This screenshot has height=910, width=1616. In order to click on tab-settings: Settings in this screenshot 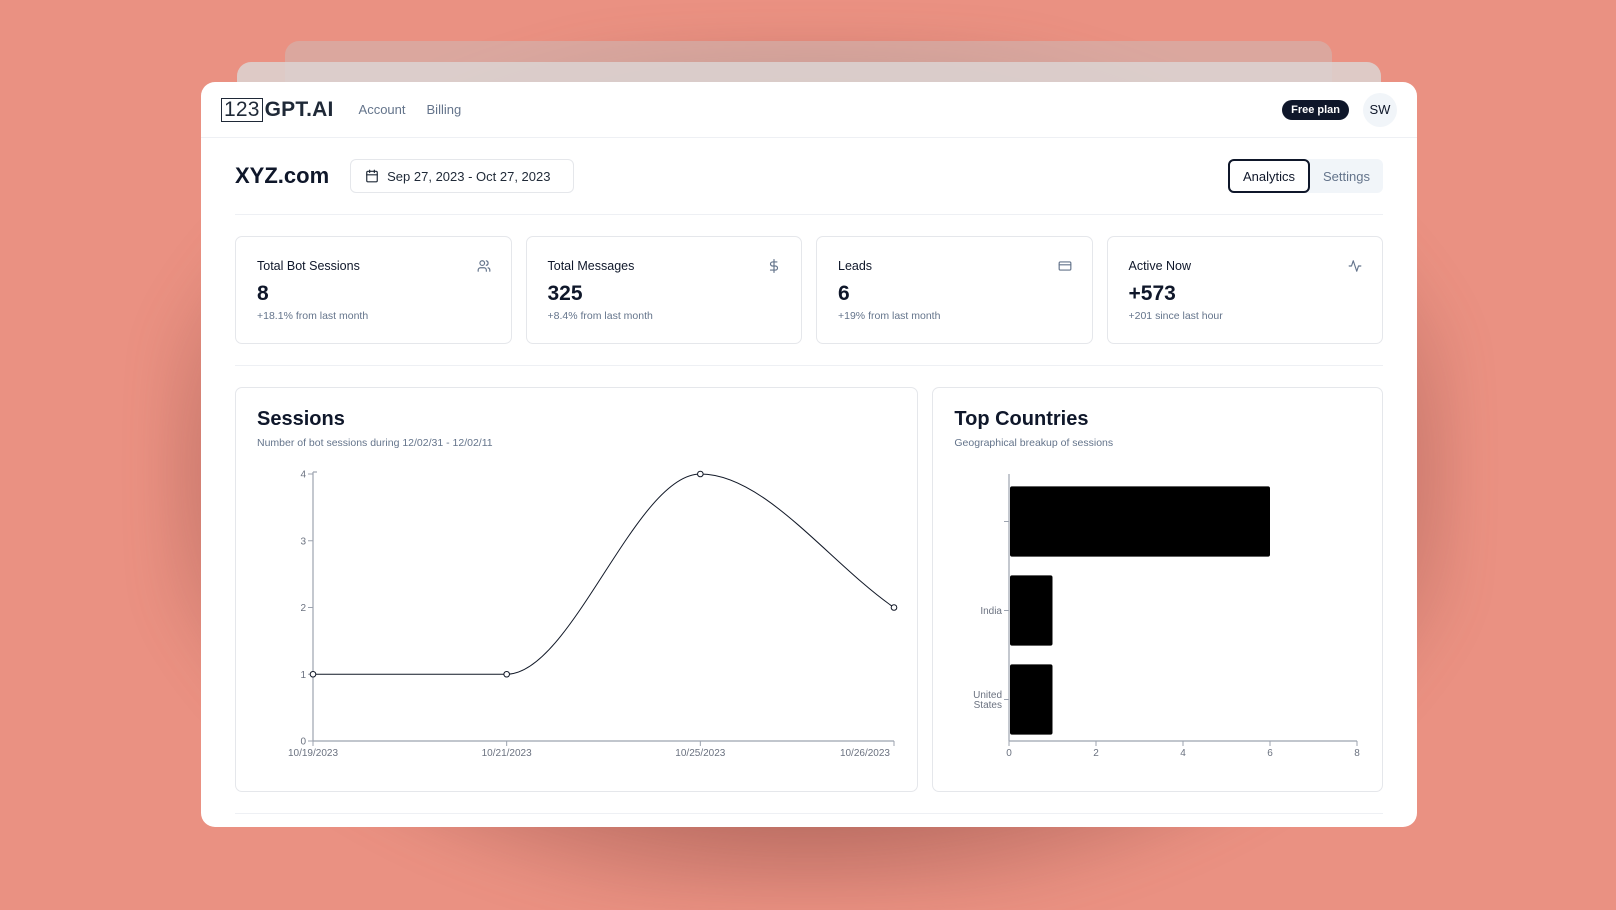, I will do `click(1346, 176)`.